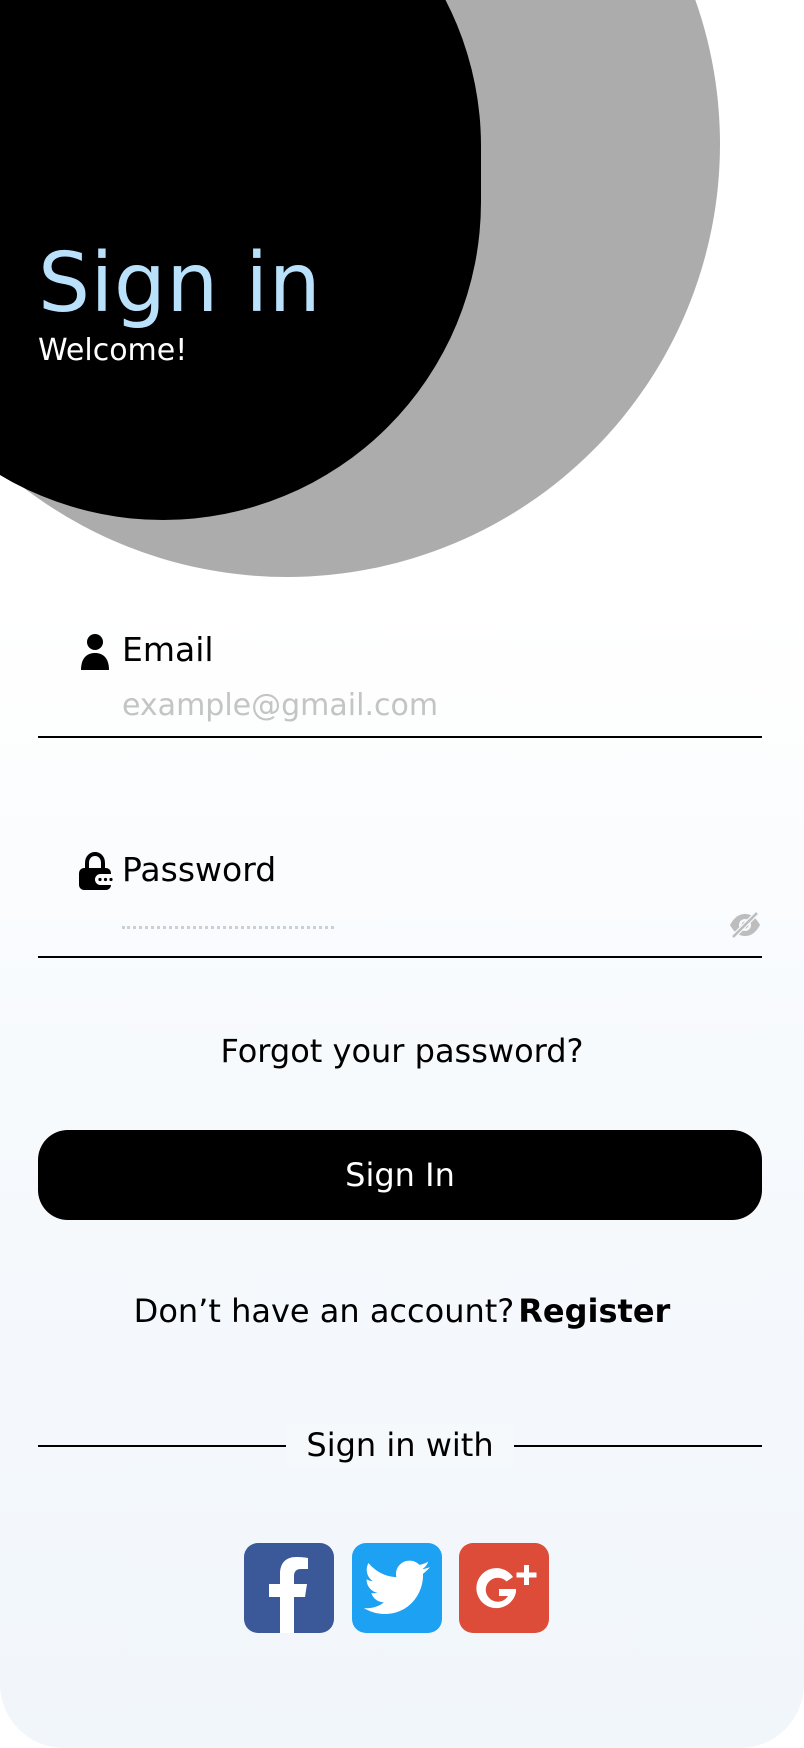  Describe the element at coordinates (402, 705) in the screenshot. I see `email-input` at that location.